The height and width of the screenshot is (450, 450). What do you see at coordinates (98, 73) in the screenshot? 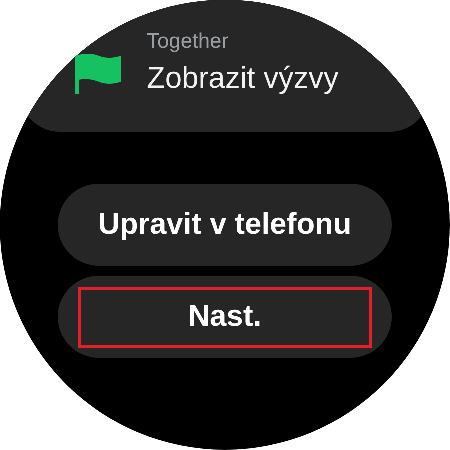
I see `flag-icon` at bounding box center [98, 73].